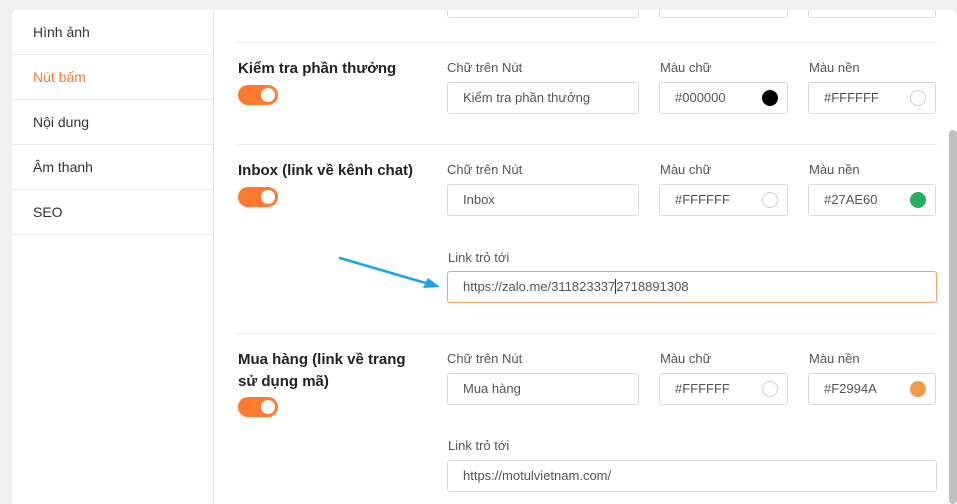 This screenshot has width=957, height=504. I want to click on inbox-text-color-input: #FFFFFF, so click(723, 200).